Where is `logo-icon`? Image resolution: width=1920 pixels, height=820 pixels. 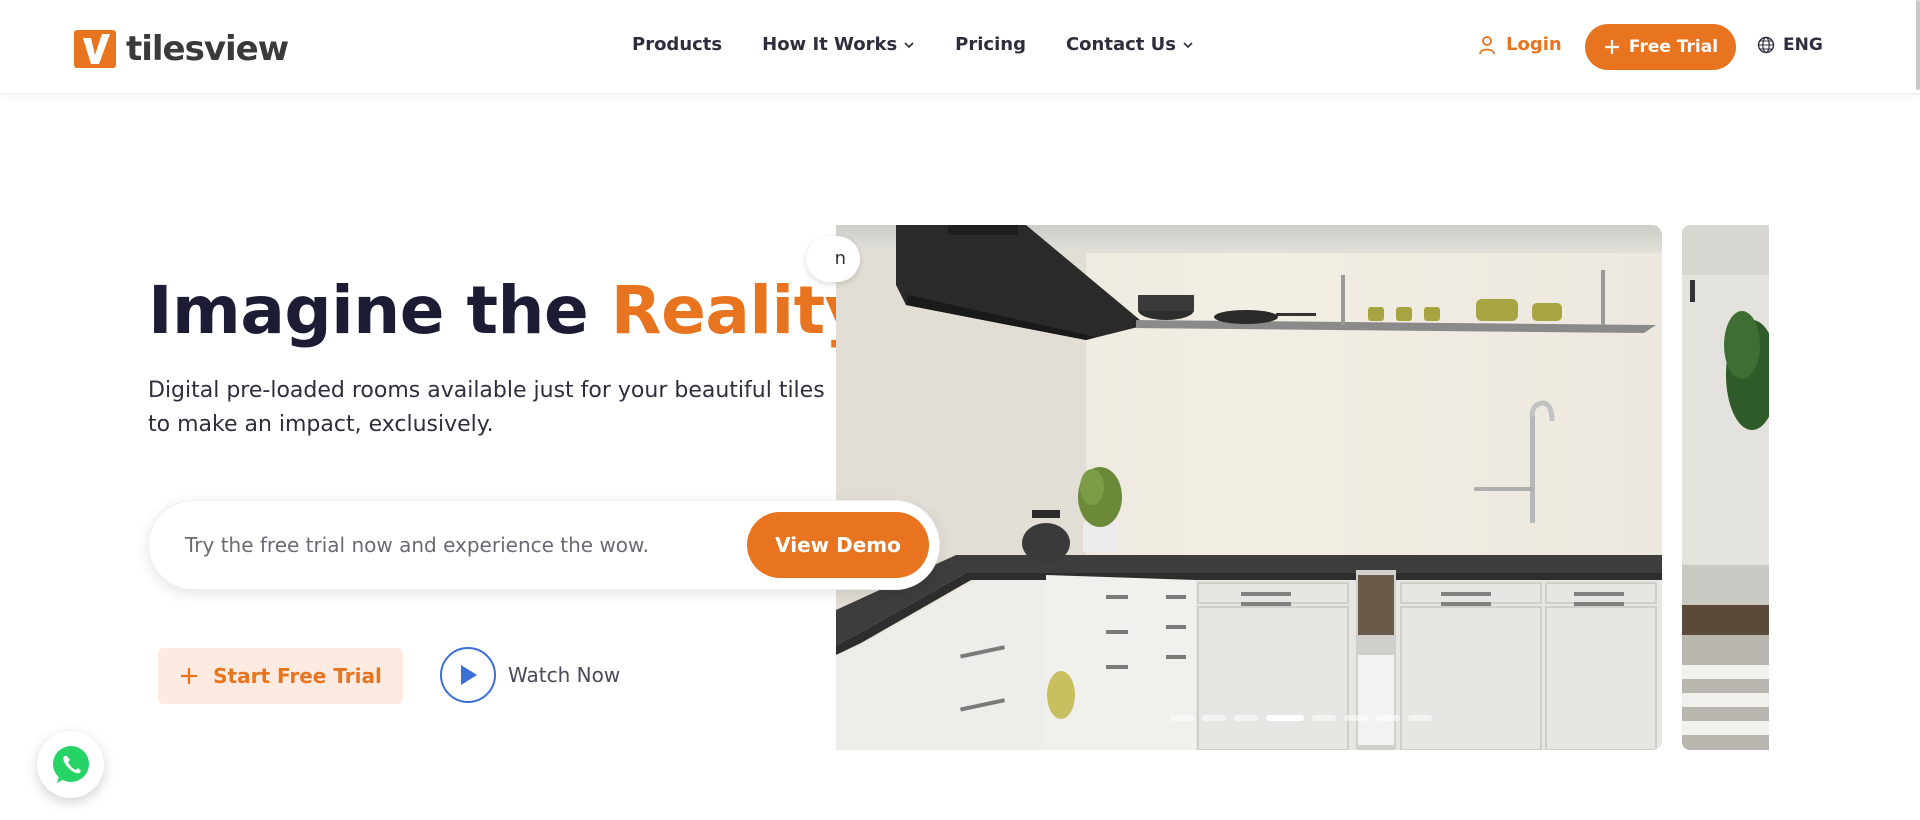
logo-icon is located at coordinates (95, 49).